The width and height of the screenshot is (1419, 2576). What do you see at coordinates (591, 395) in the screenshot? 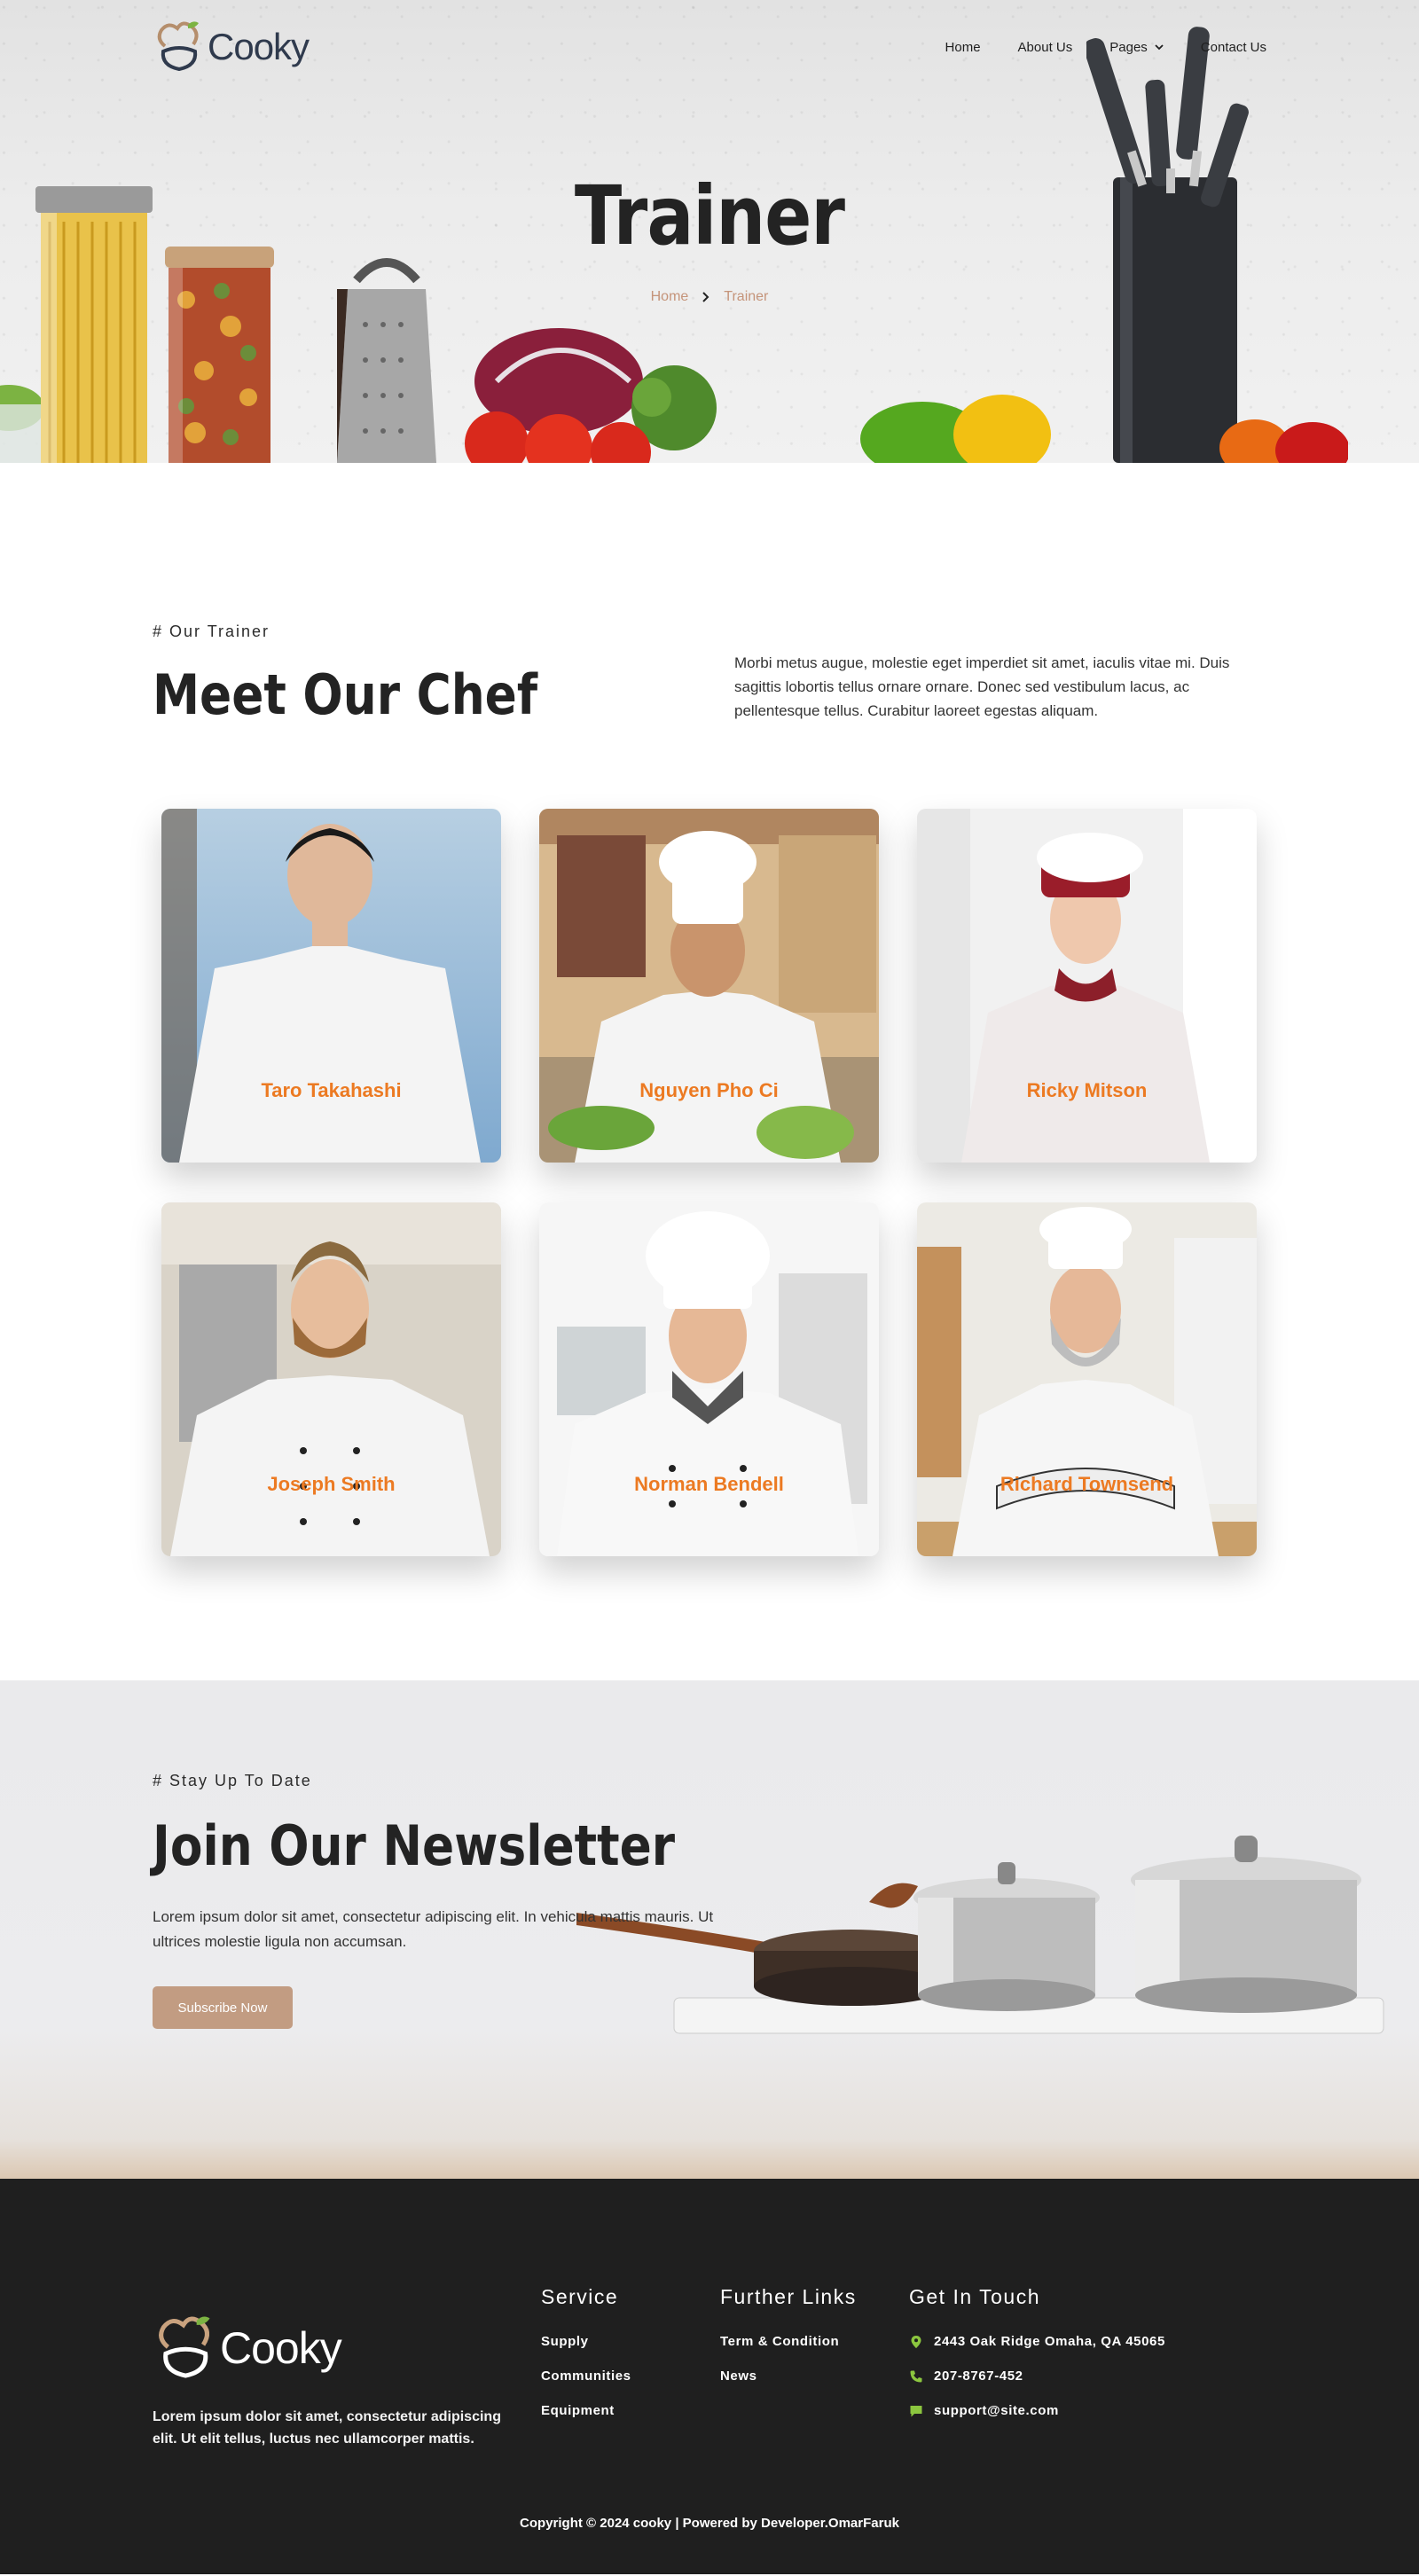
I see `vegetables-image` at bounding box center [591, 395].